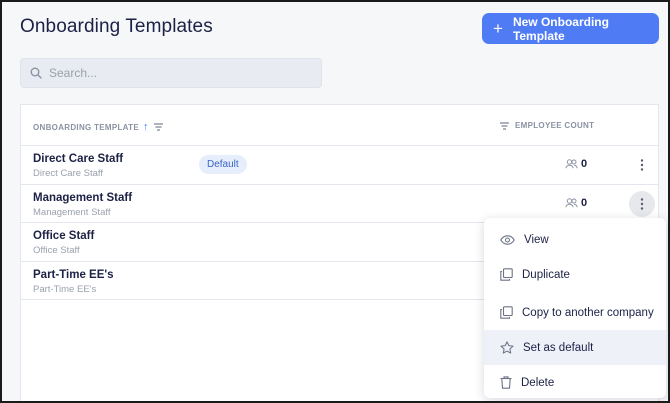  I want to click on template-subtitle: Office Staff, so click(56, 250).